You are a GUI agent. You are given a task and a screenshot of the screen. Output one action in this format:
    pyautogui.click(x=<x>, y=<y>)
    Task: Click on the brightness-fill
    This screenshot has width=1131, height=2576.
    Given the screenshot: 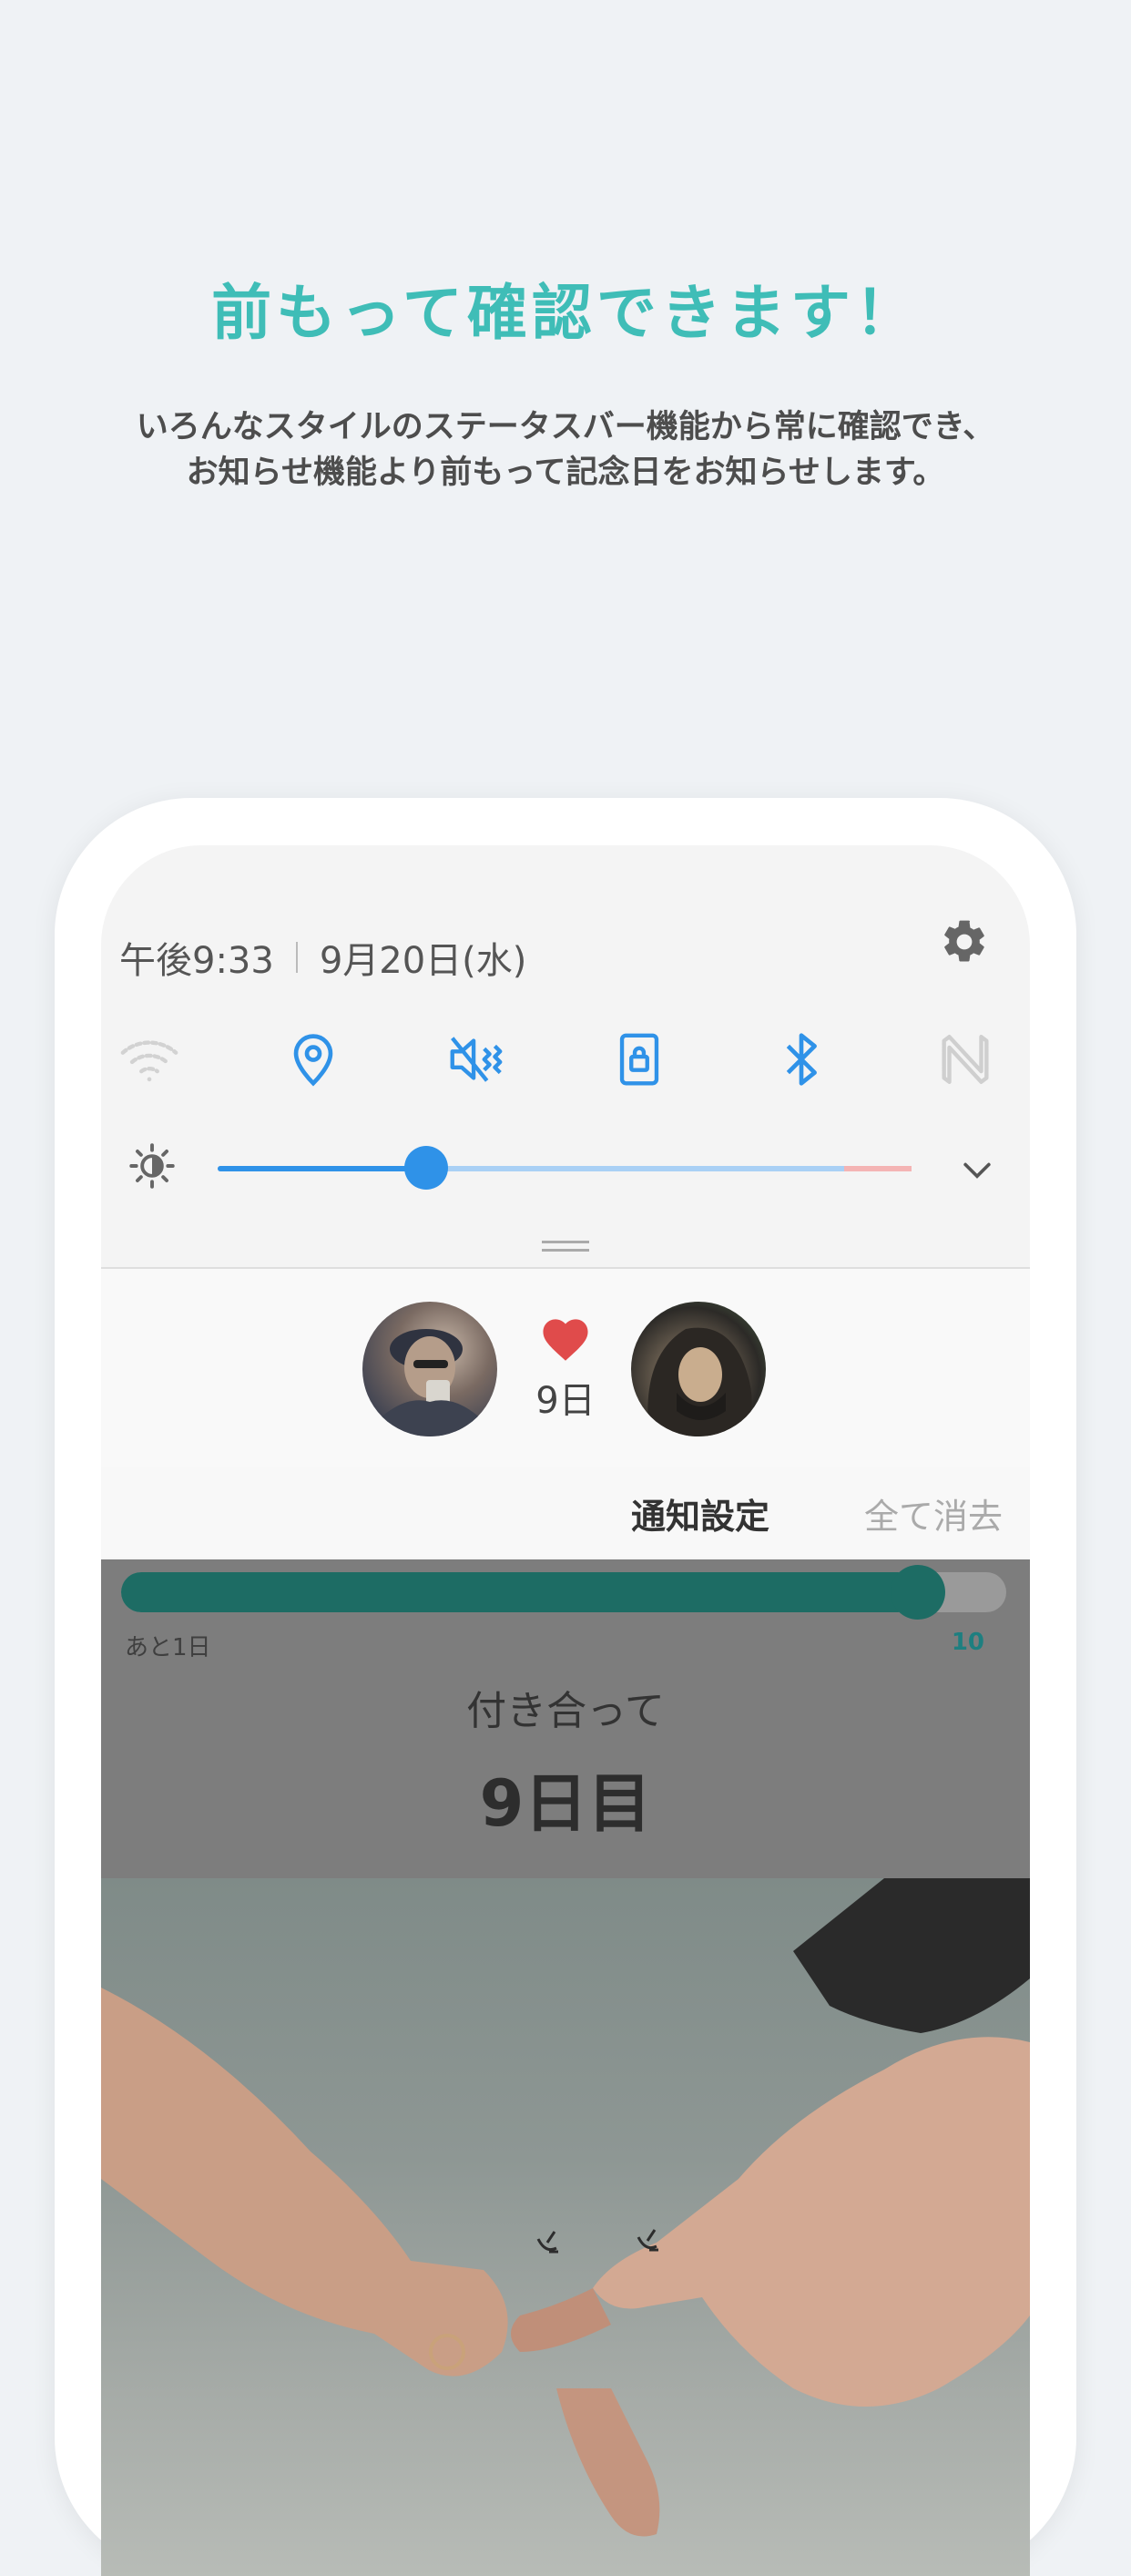 What is the action you would take?
    pyautogui.click(x=322, y=1169)
    